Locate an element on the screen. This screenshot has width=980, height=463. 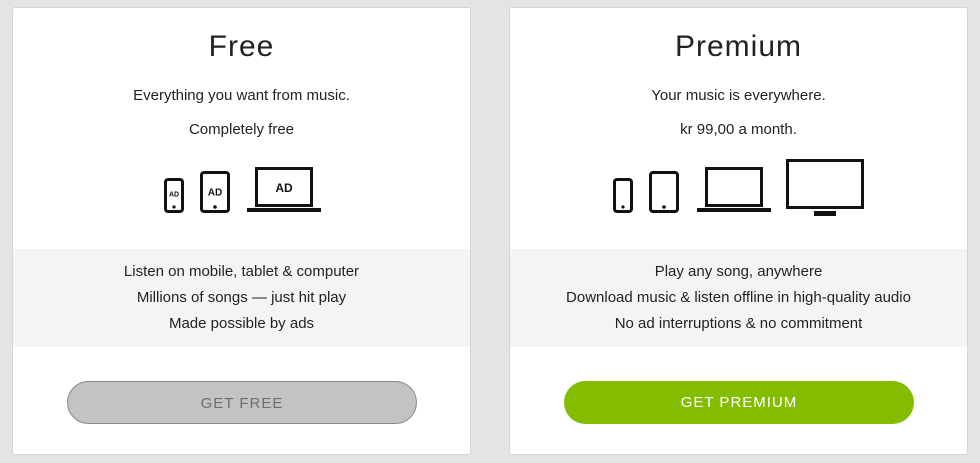
premium-plan-title: Premium is located at coordinates (738, 46).